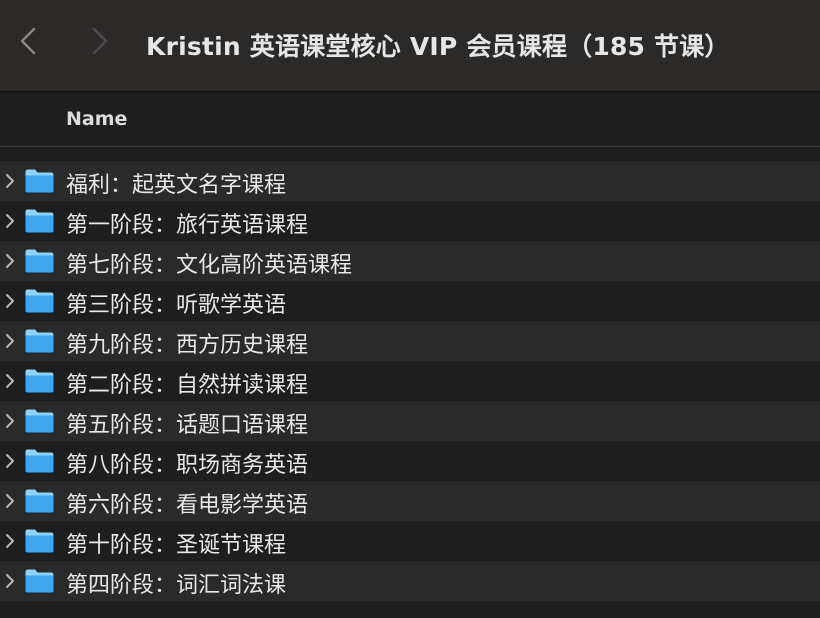  I want to click on folder-name: 福利：起英文名字课程, so click(176, 185).